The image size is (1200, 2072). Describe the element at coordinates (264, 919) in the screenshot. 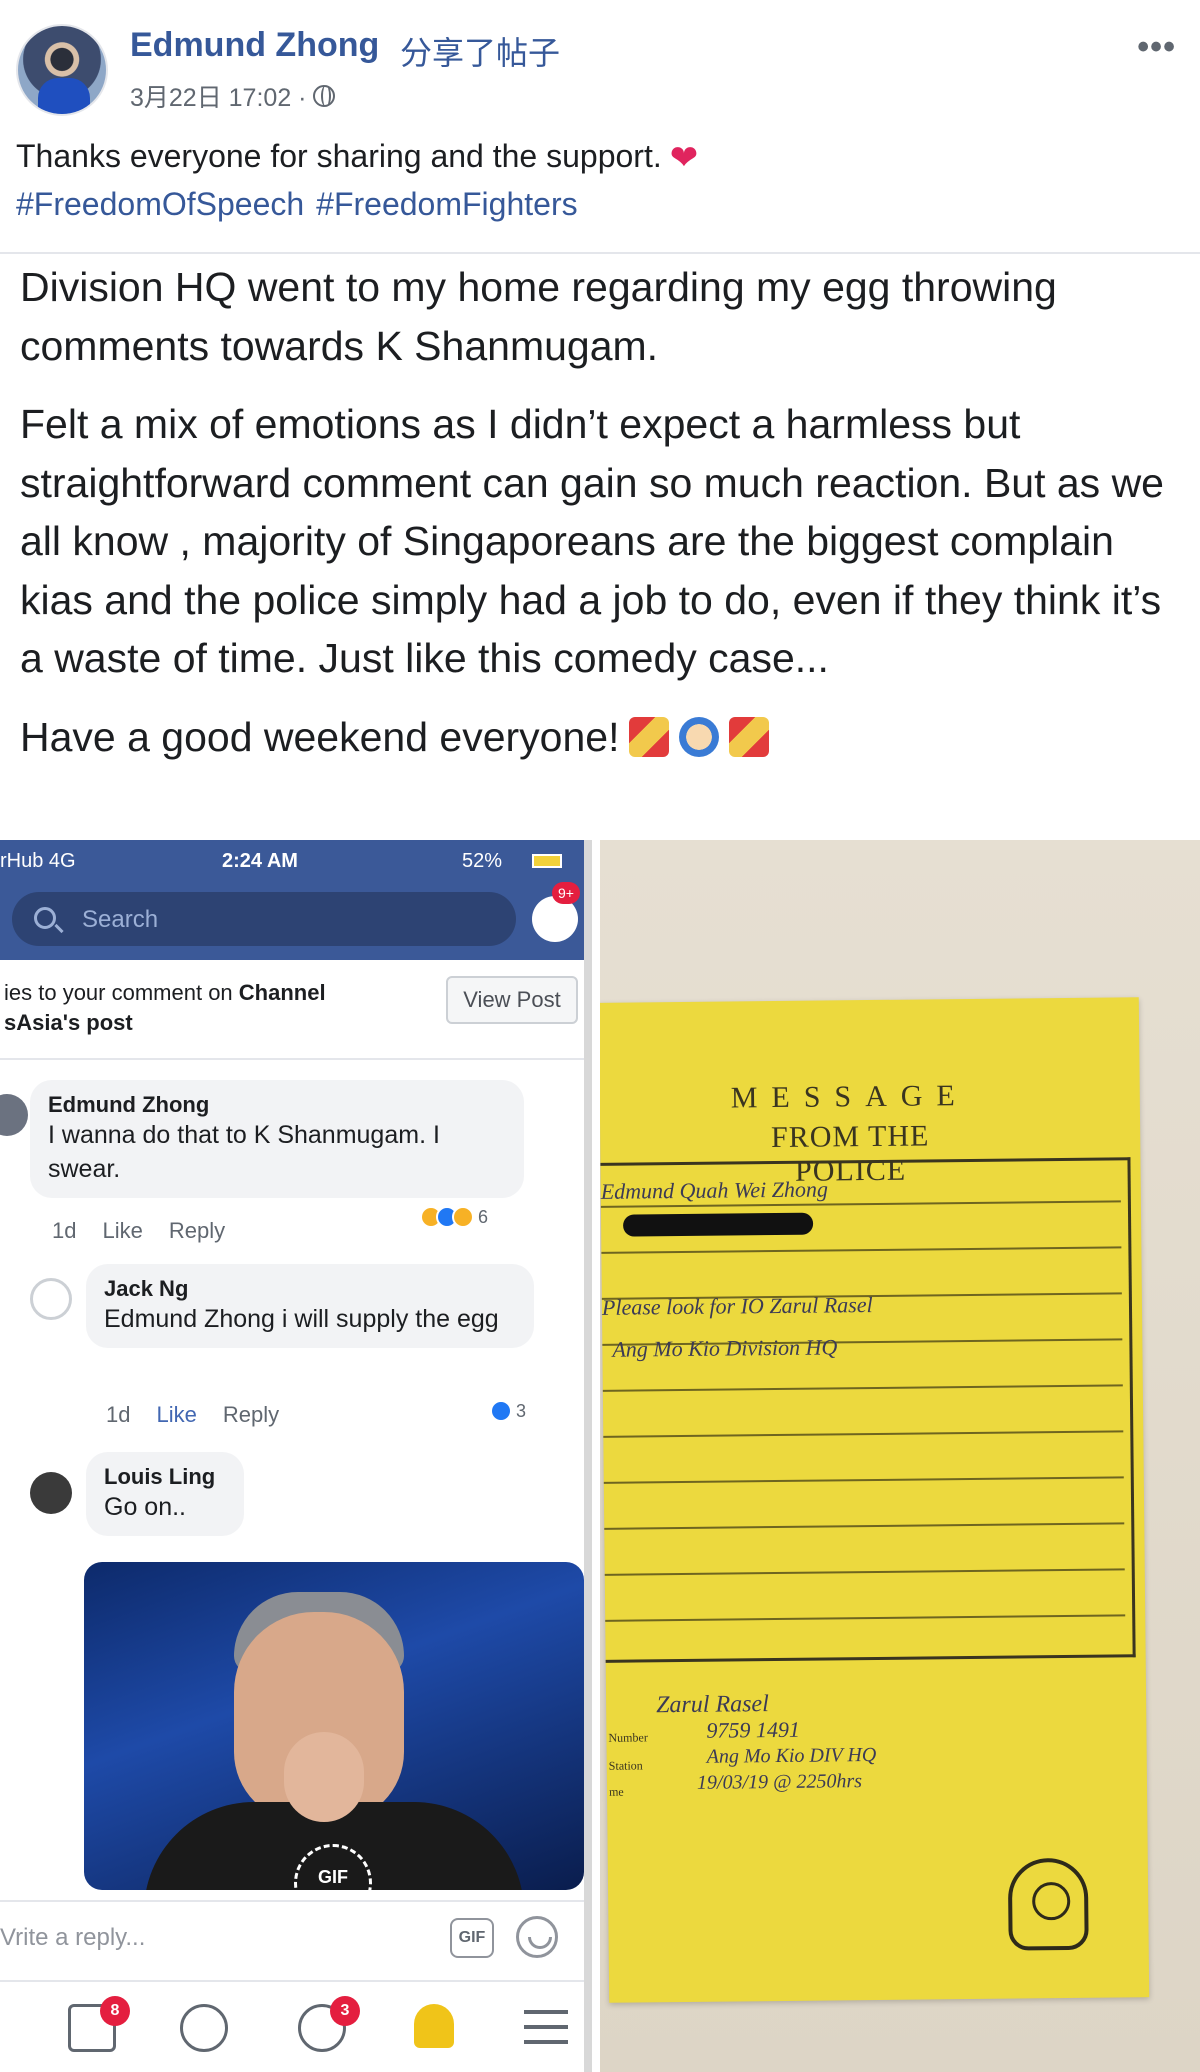

I see `search-input: Search` at that location.